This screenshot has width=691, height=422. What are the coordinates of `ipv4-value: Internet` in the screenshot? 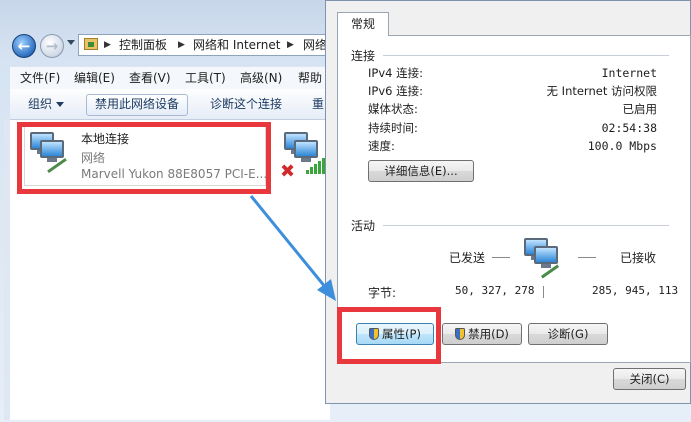 It's located at (629, 73).